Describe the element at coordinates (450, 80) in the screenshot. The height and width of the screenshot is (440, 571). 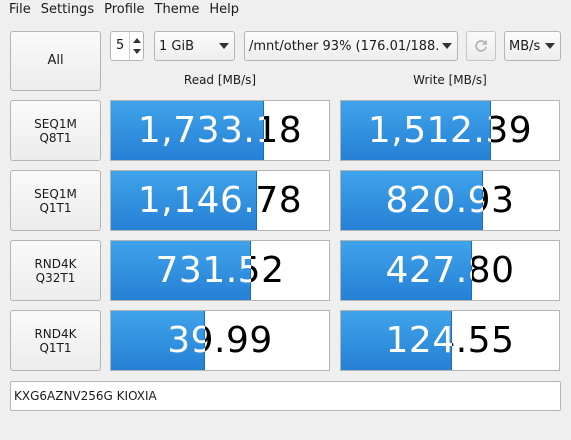
I see `write-column-header: Write [MB/s]` at that location.